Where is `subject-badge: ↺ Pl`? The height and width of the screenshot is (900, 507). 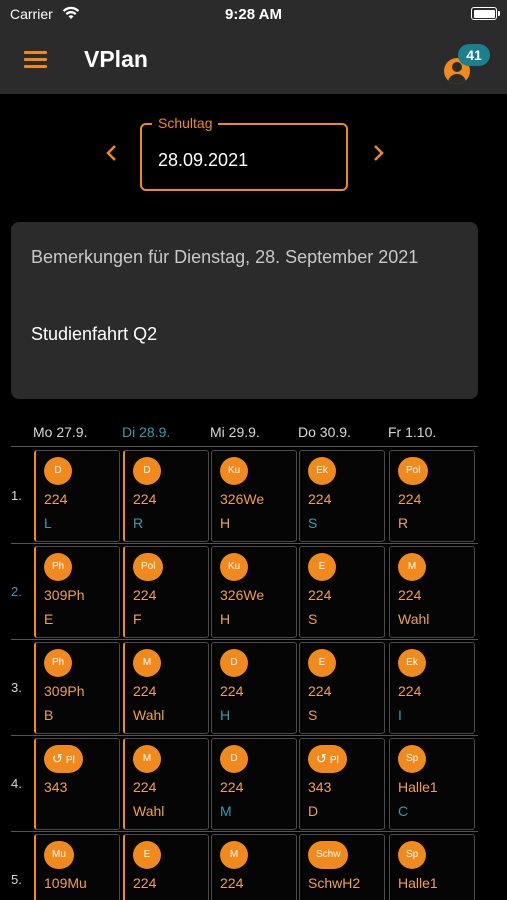 subject-badge: ↺ Pl is located at coordinates (63, 759).